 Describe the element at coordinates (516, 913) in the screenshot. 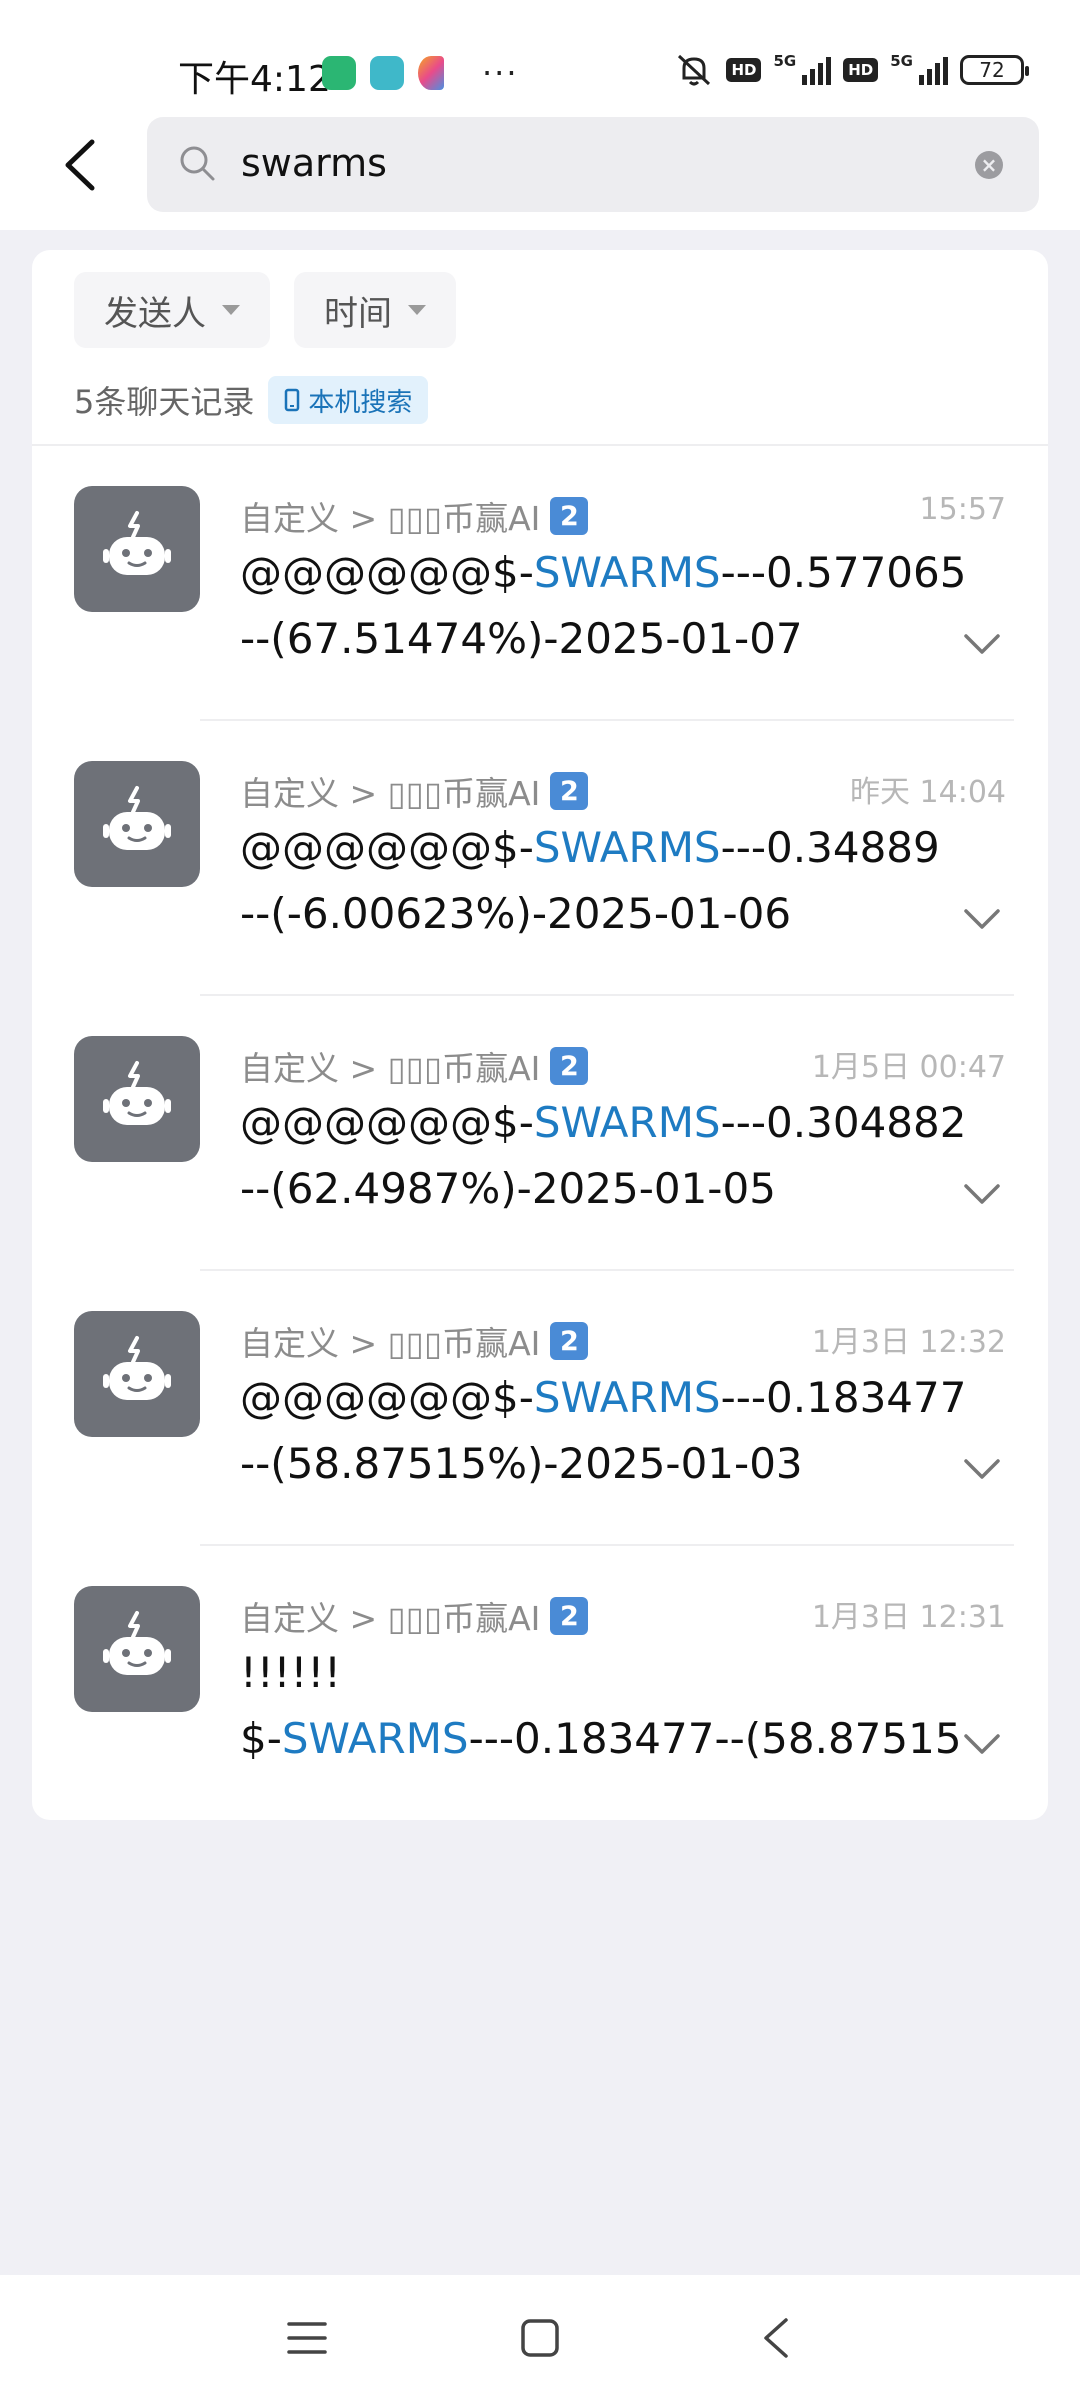

I see `result-text-line2: --(-6.00623%)-2025-01-06` at that location.